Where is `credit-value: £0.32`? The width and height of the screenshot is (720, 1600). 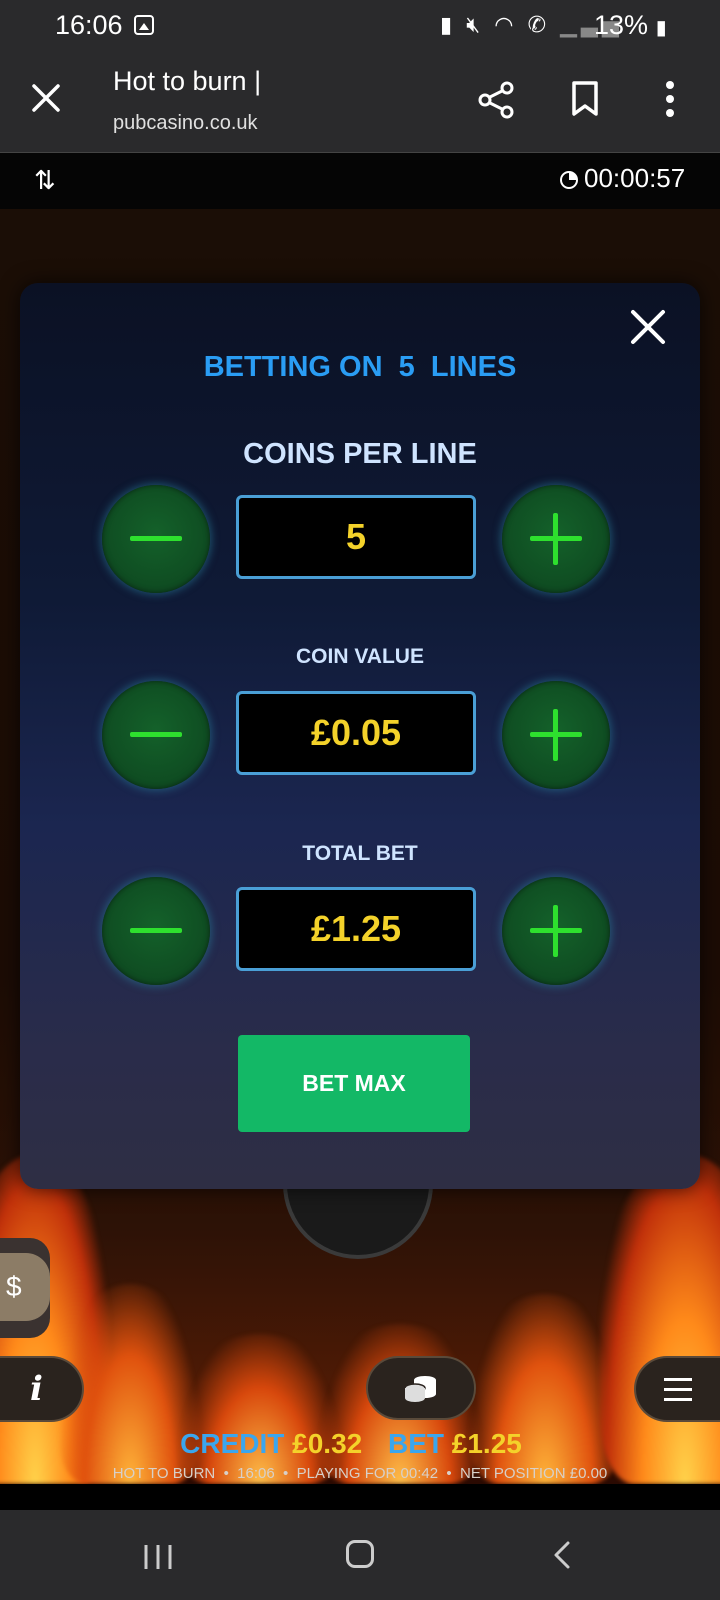
credit-value: £0.32 is located at coordinates (327, 1443).